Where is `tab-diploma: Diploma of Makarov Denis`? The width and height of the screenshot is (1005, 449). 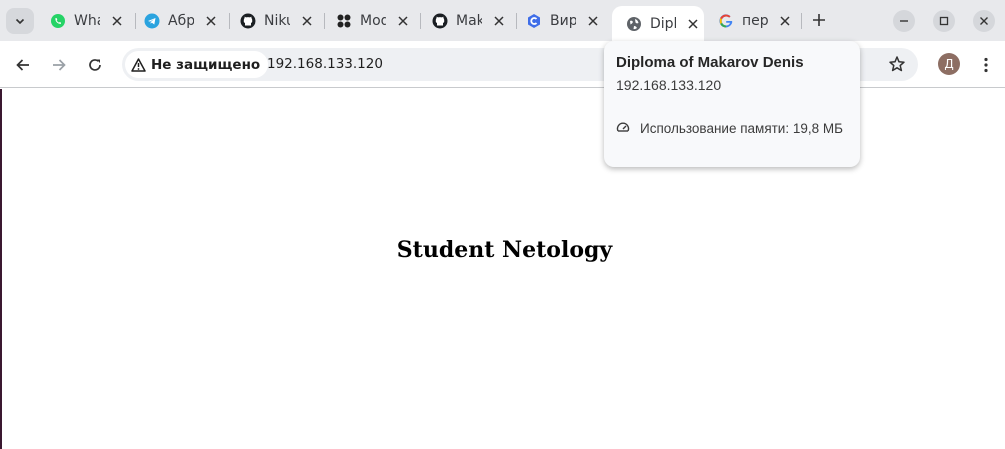 tab-diploma: Diploma of Makarov Denis is located at coordinates (658, 23).